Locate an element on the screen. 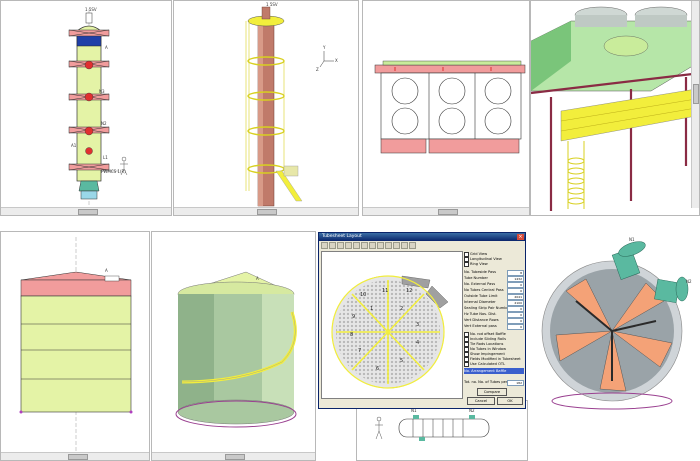 The width and height of the screenshot is (700, 461). viewport-aircooler-3d is located at coordinates (615, 108).